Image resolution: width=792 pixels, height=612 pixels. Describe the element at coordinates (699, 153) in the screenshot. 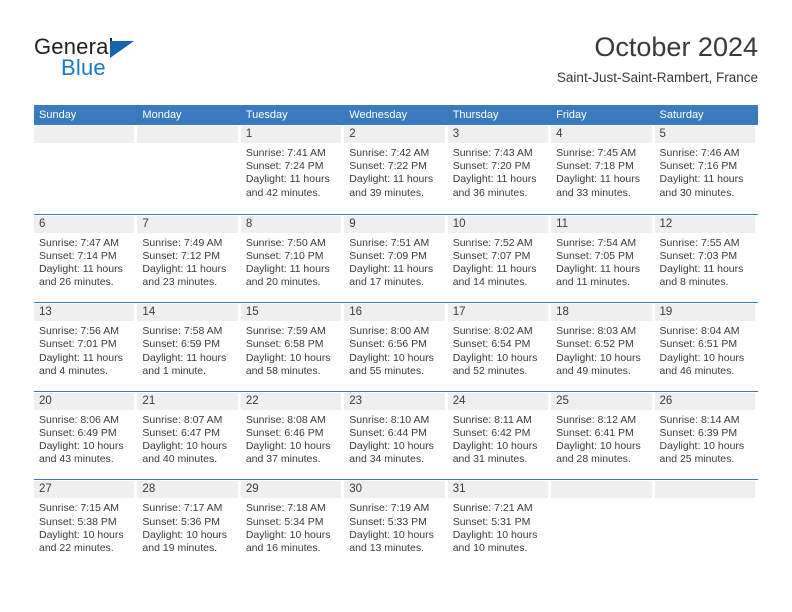

I see `sunrise-text: Sunrise: 7:46 AM` at that location.